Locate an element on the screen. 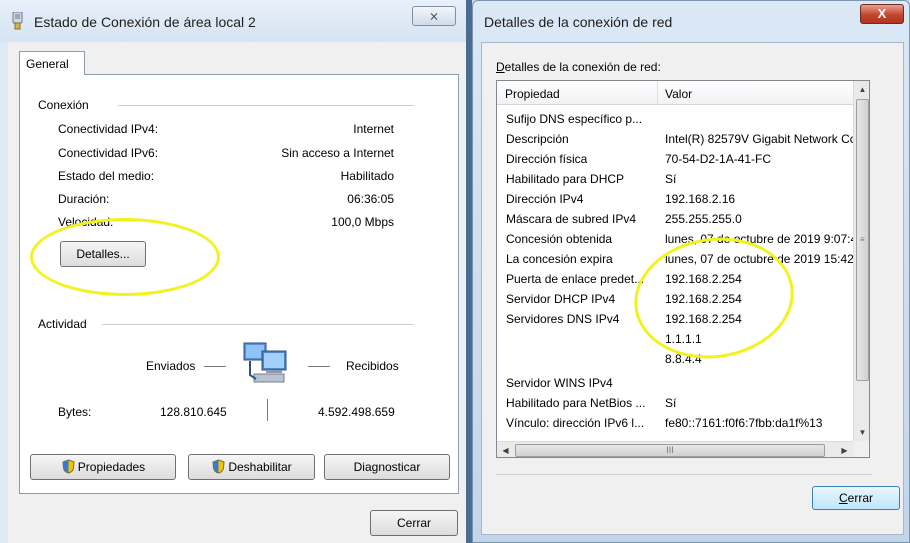 The width and height of the screenshot is (910, 543). highlight-ellipse is located at coordinates (125, 257).